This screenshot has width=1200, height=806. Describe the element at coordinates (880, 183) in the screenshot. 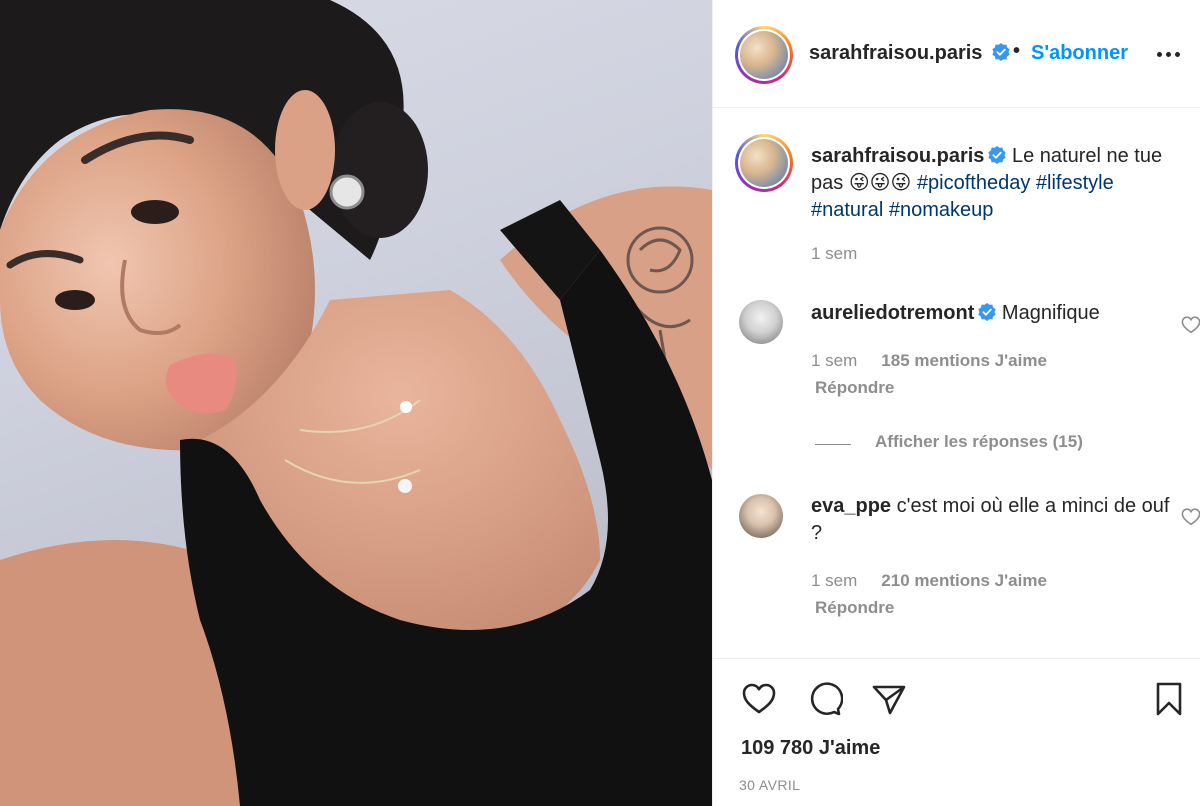

I see `caption-emojis: 😜😜😜` at that location.